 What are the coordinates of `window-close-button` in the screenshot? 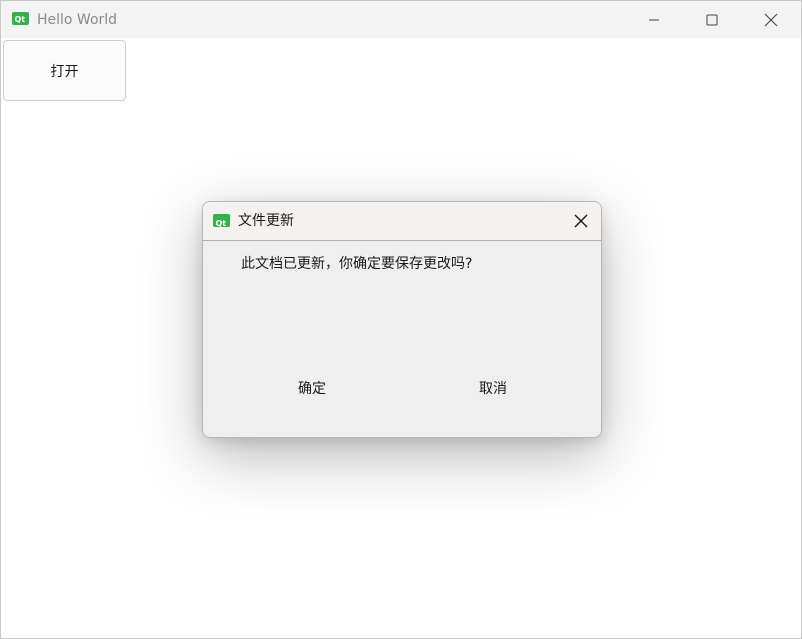 It's located at (771, 19).